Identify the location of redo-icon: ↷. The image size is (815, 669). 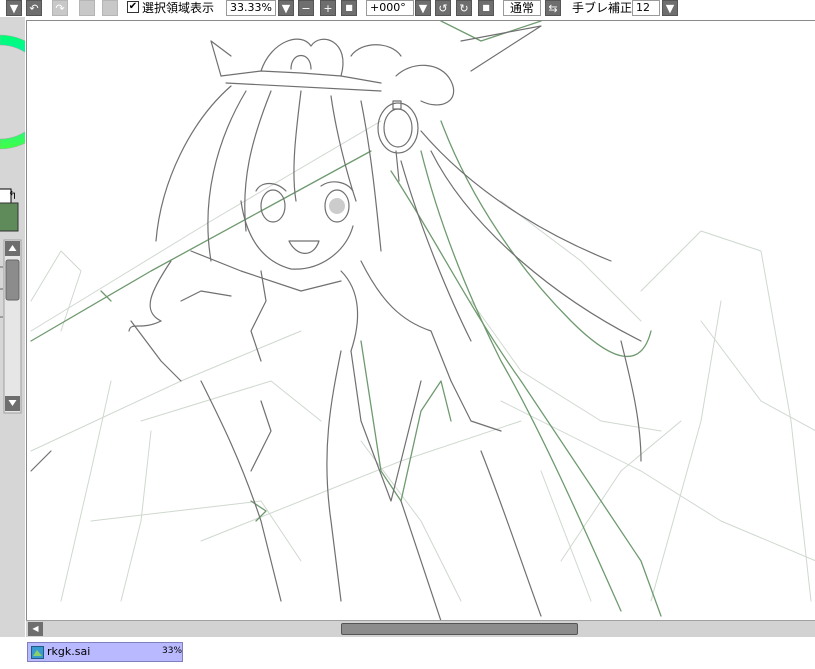
(60, 8).